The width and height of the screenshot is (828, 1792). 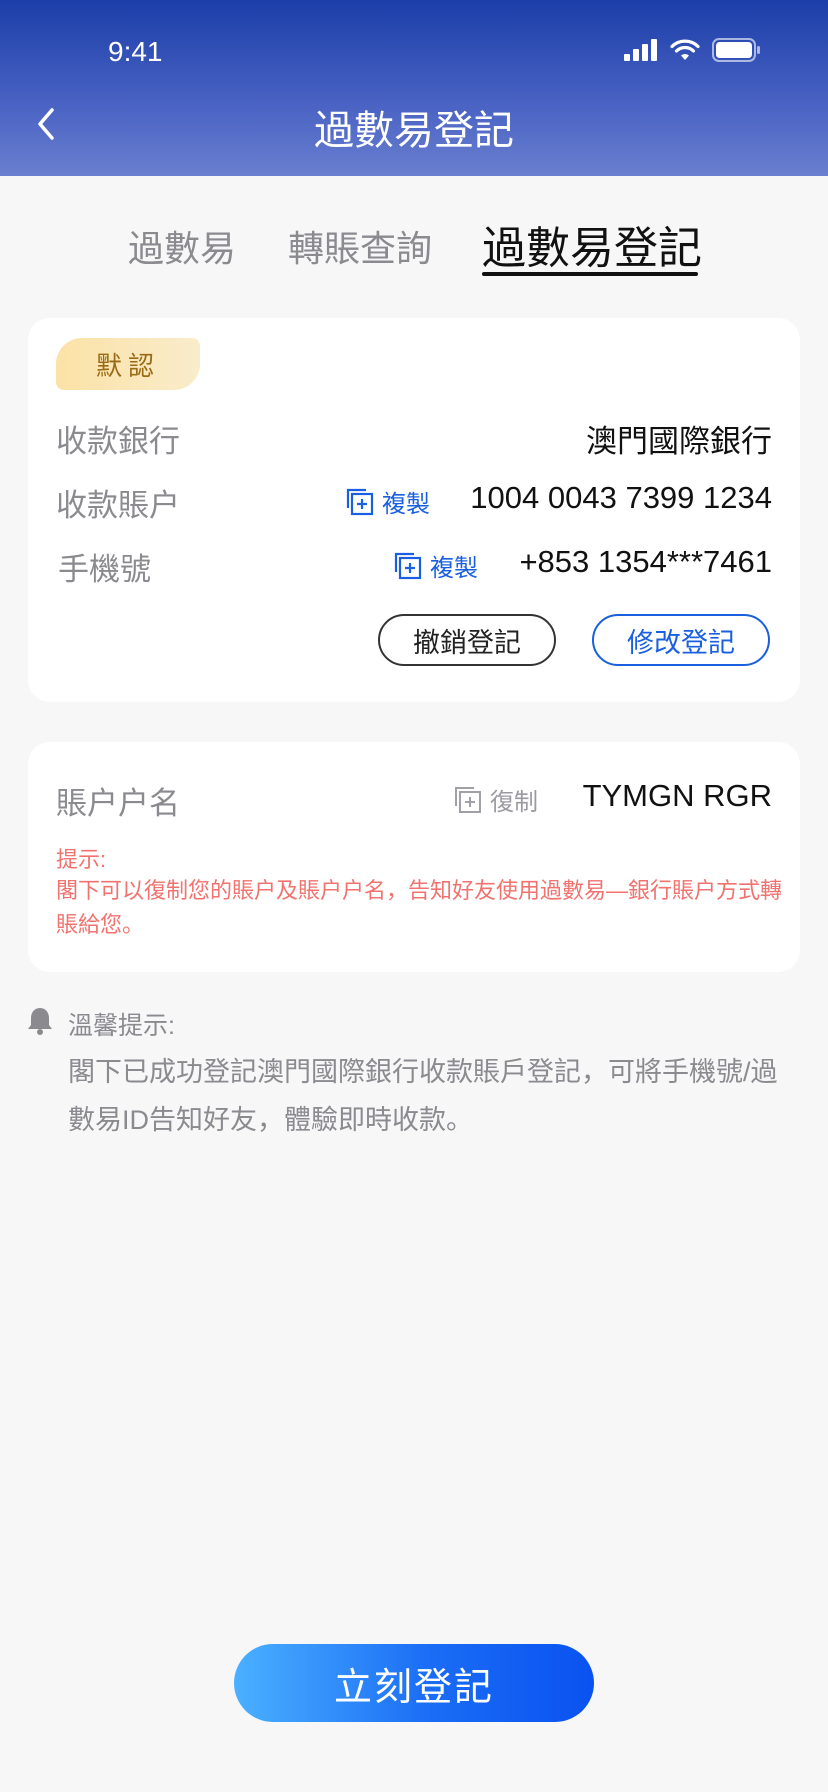 I want to click on active-tab-indicator, so click(x=590, y=274).